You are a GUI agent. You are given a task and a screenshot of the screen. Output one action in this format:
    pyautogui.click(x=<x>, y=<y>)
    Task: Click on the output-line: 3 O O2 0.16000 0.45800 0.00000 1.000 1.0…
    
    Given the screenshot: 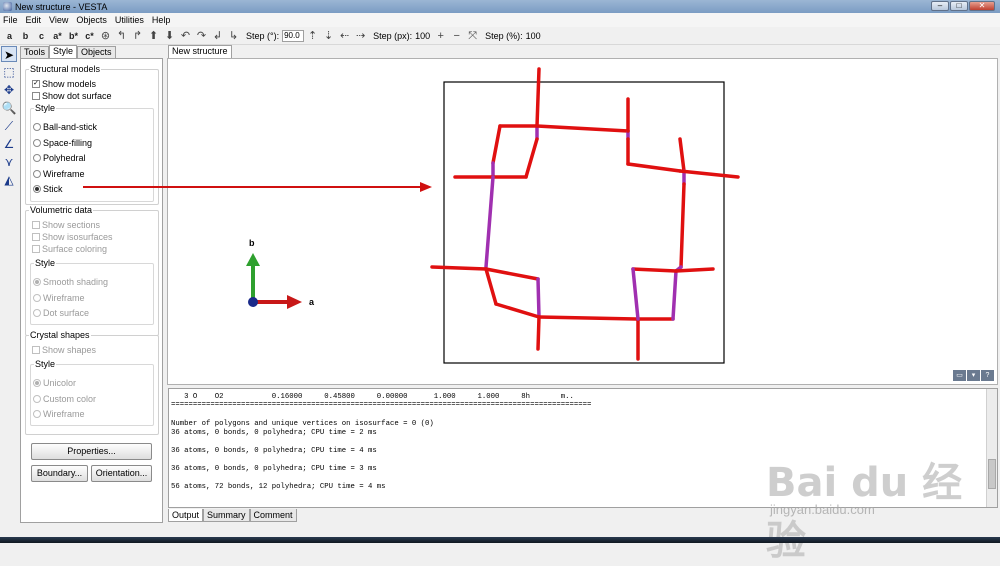 What is the action you would take?
    pyautogui.click(x=372, y=397)
    